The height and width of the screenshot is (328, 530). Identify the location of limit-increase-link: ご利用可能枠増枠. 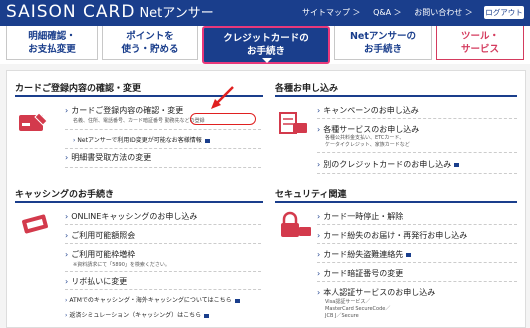
(100, 254).